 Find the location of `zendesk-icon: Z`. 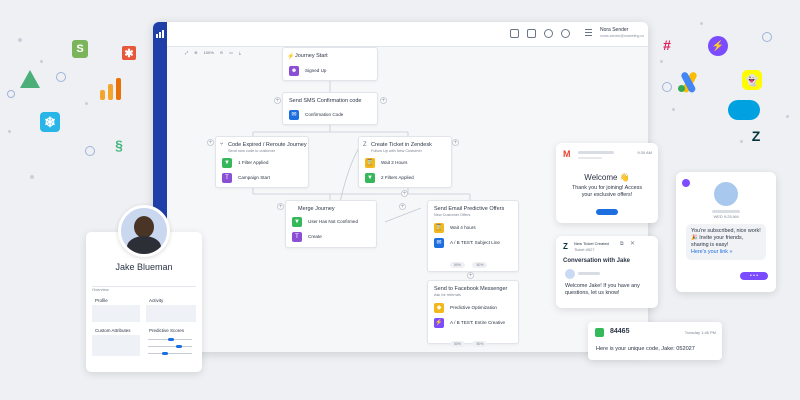

zendesk-icon: Z is located at coordinates (565, 246).